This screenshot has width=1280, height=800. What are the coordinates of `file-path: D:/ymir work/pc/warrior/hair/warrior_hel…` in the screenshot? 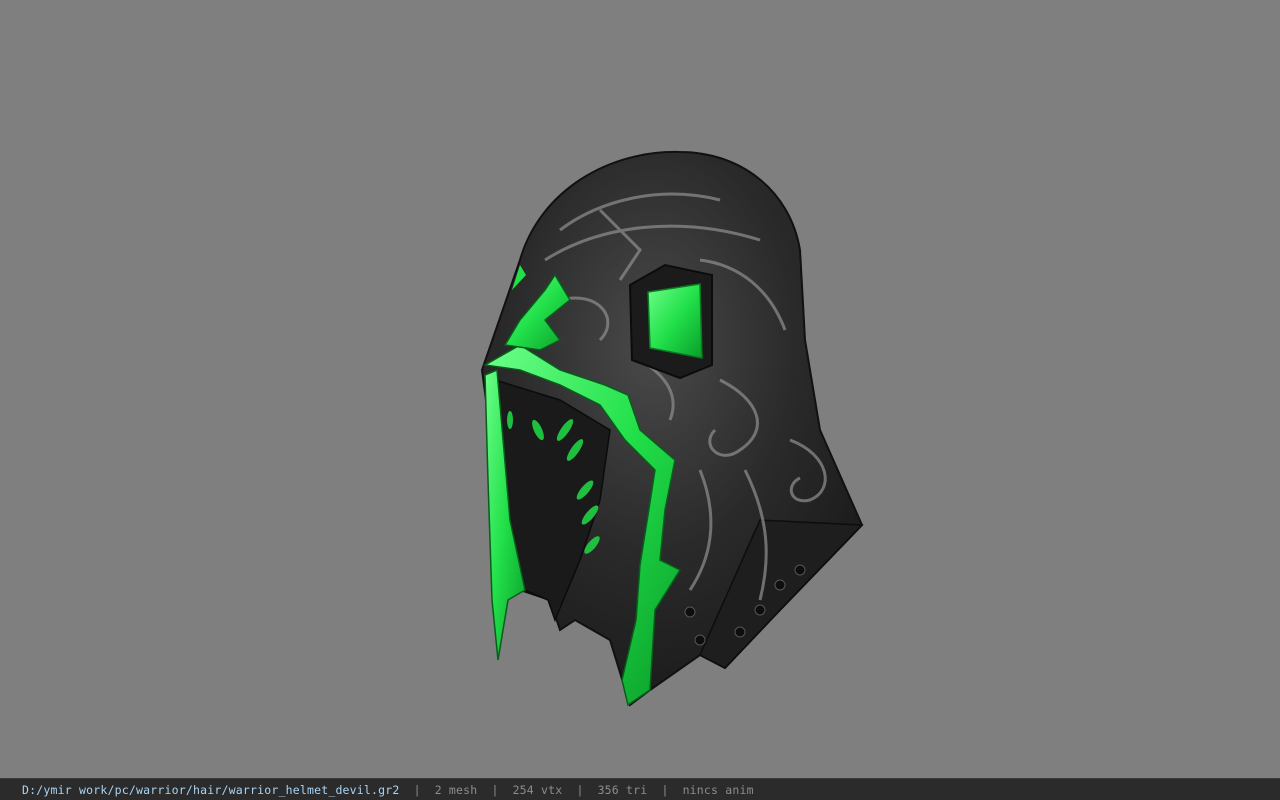 It's located at (211, 789).